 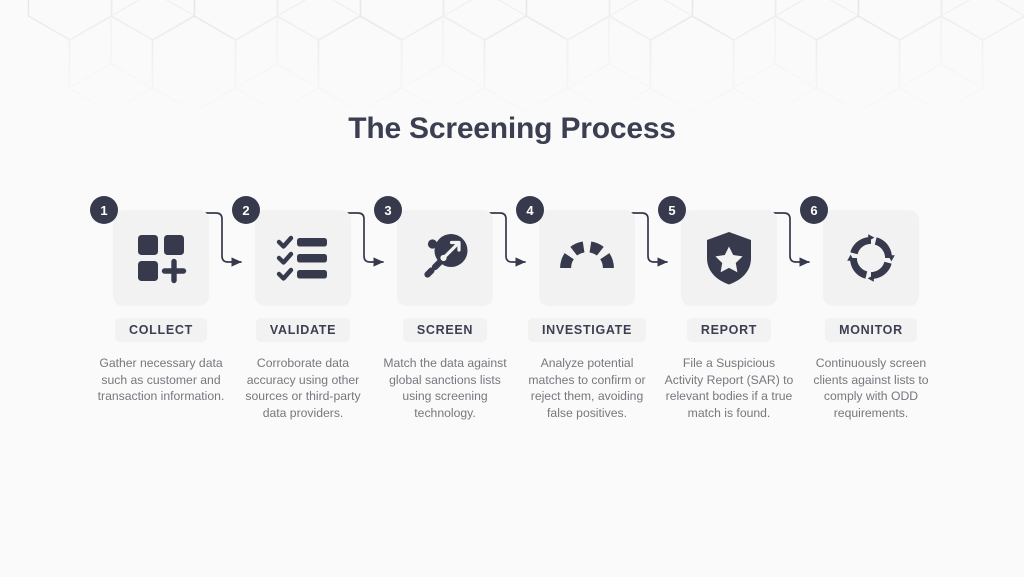 I want to click on step-number-badge-6: 6, so click(x=814, y=210).